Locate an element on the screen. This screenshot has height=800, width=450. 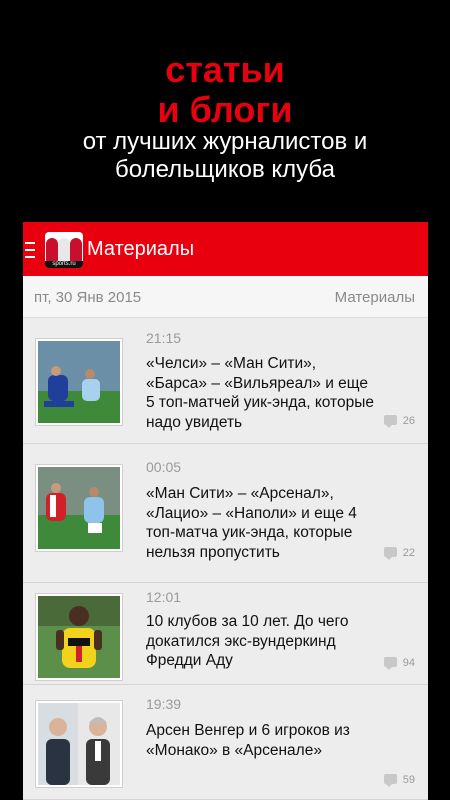
comment-count: 94 is located at coordinates (408, 663).